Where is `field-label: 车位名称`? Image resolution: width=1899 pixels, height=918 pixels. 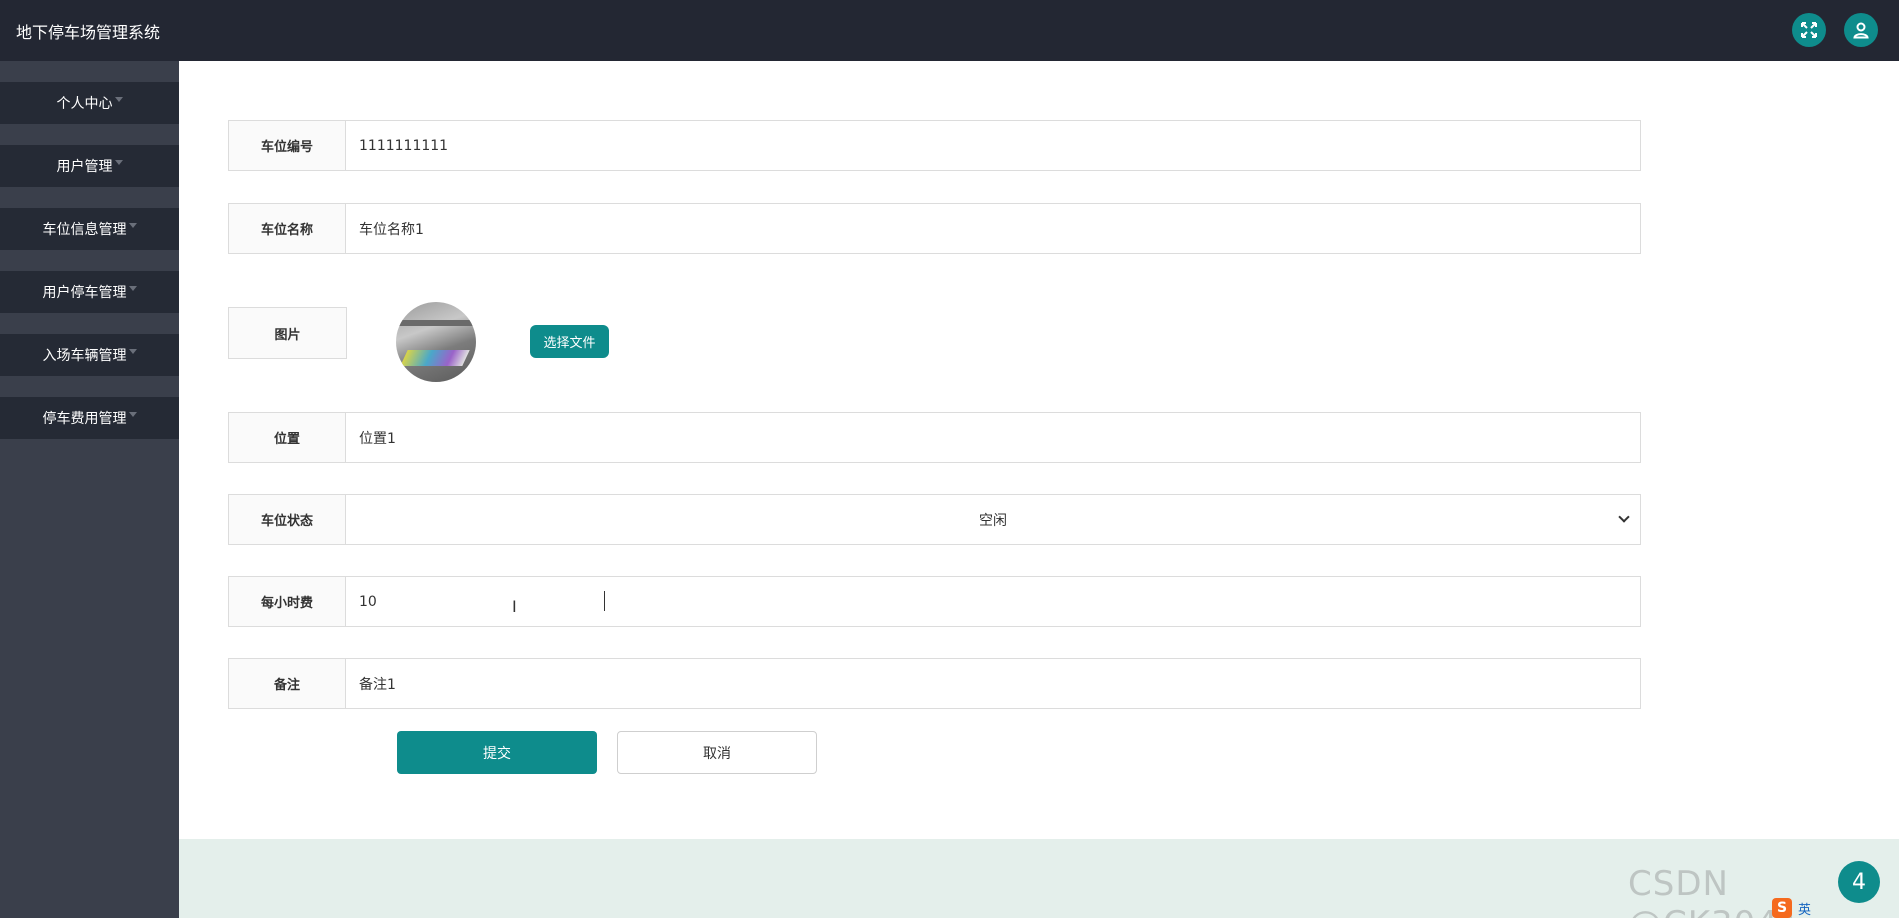 field-label: 车位名称 is located at coordinates (287, 228).